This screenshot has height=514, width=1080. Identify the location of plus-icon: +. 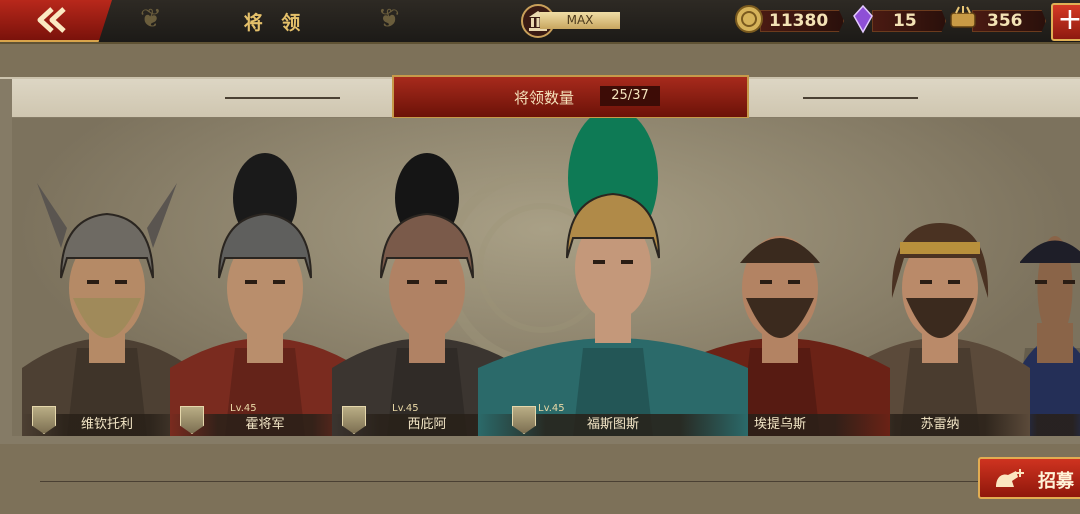
(1068, 19).